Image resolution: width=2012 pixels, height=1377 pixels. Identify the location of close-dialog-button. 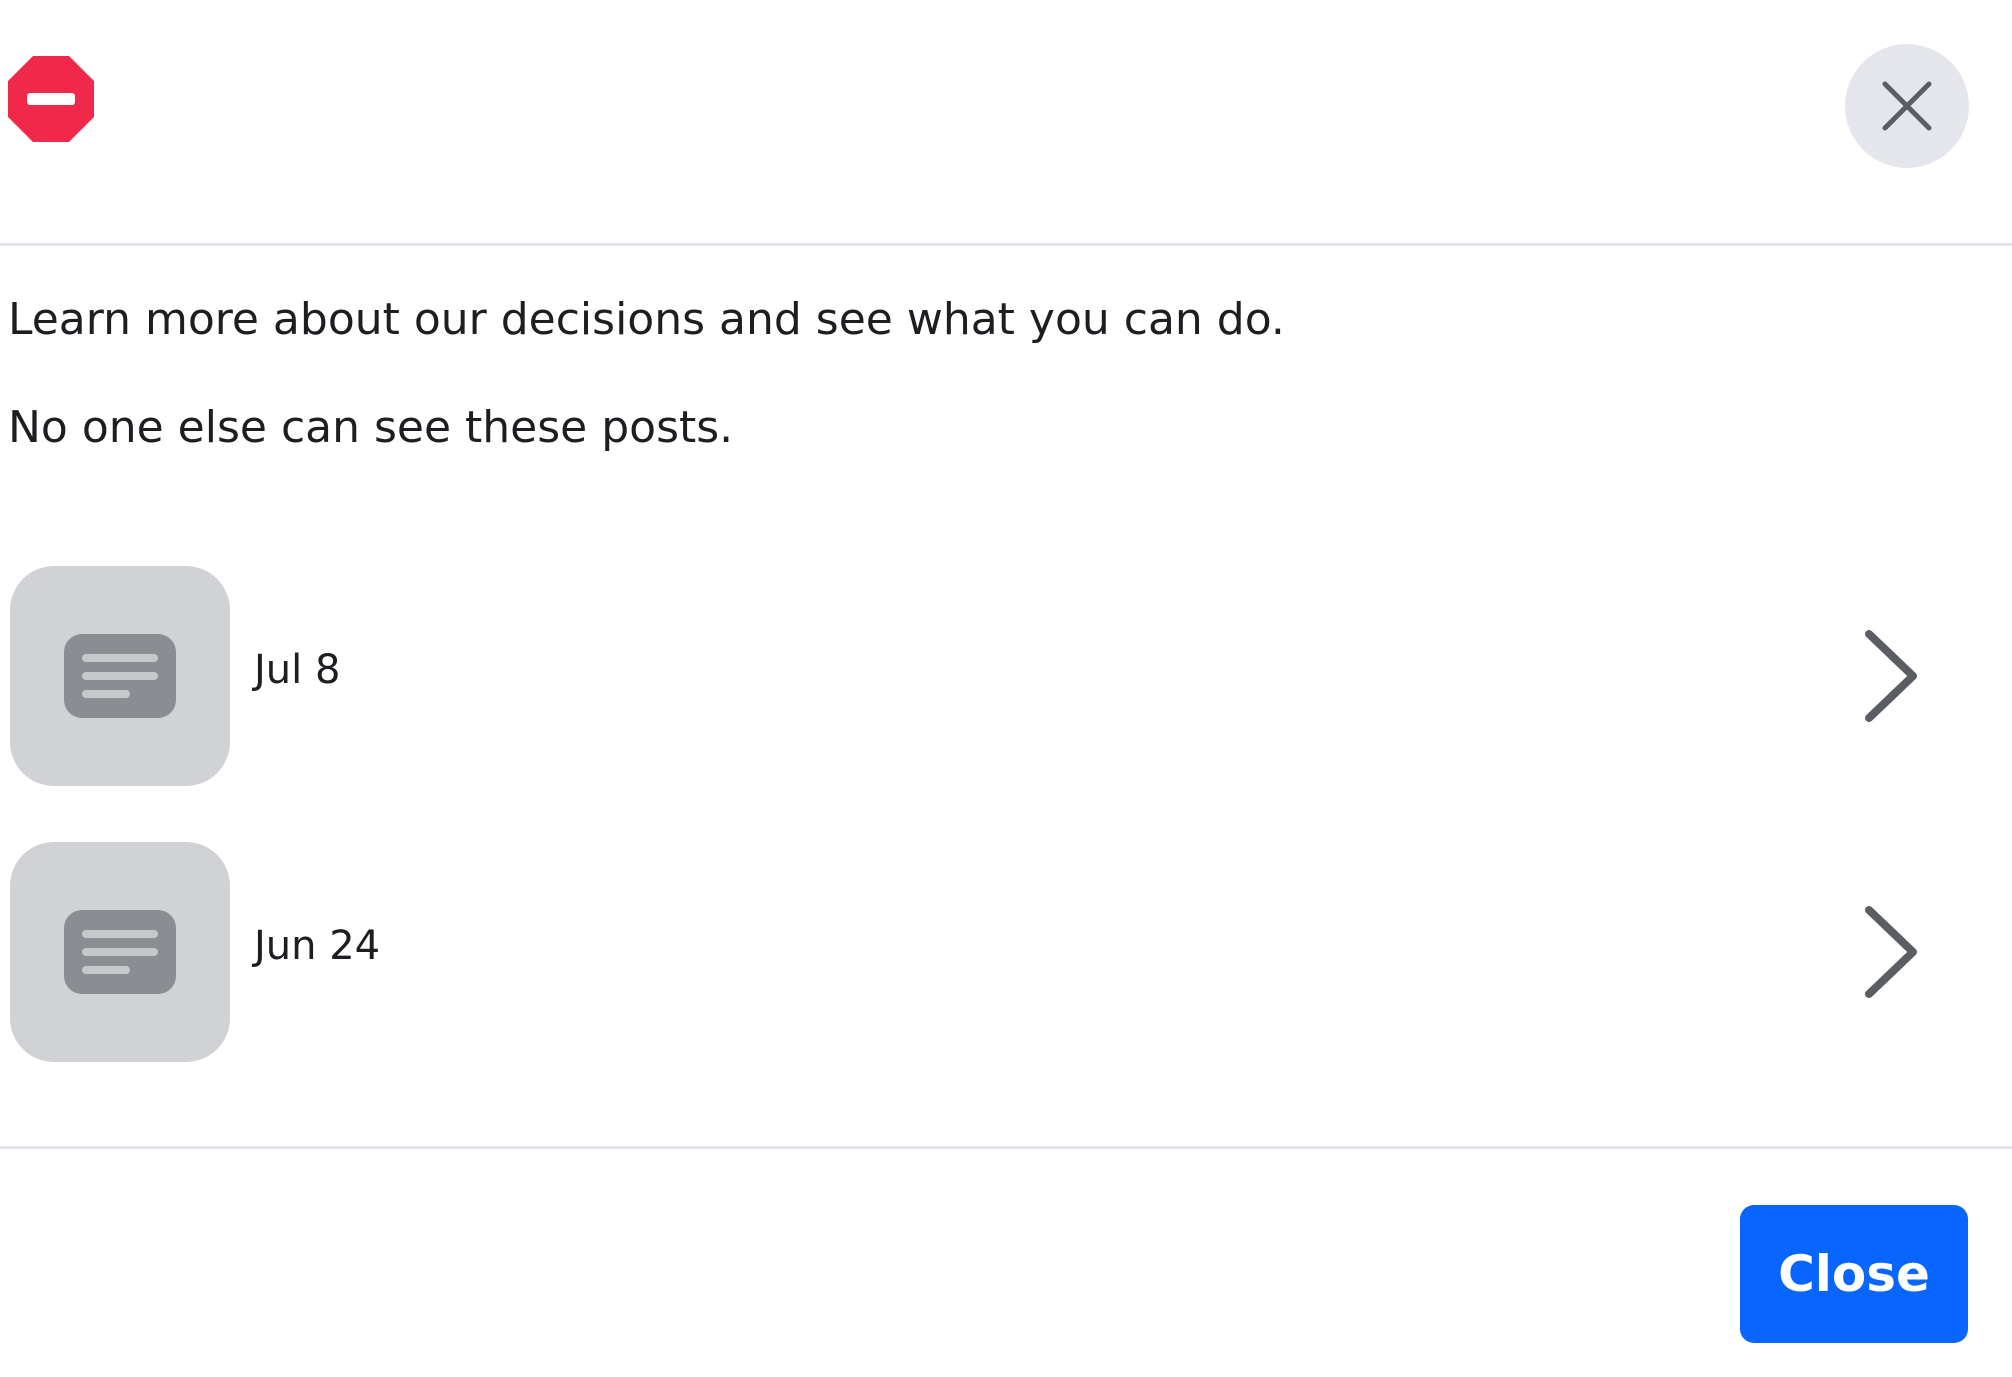
(1907, 106).